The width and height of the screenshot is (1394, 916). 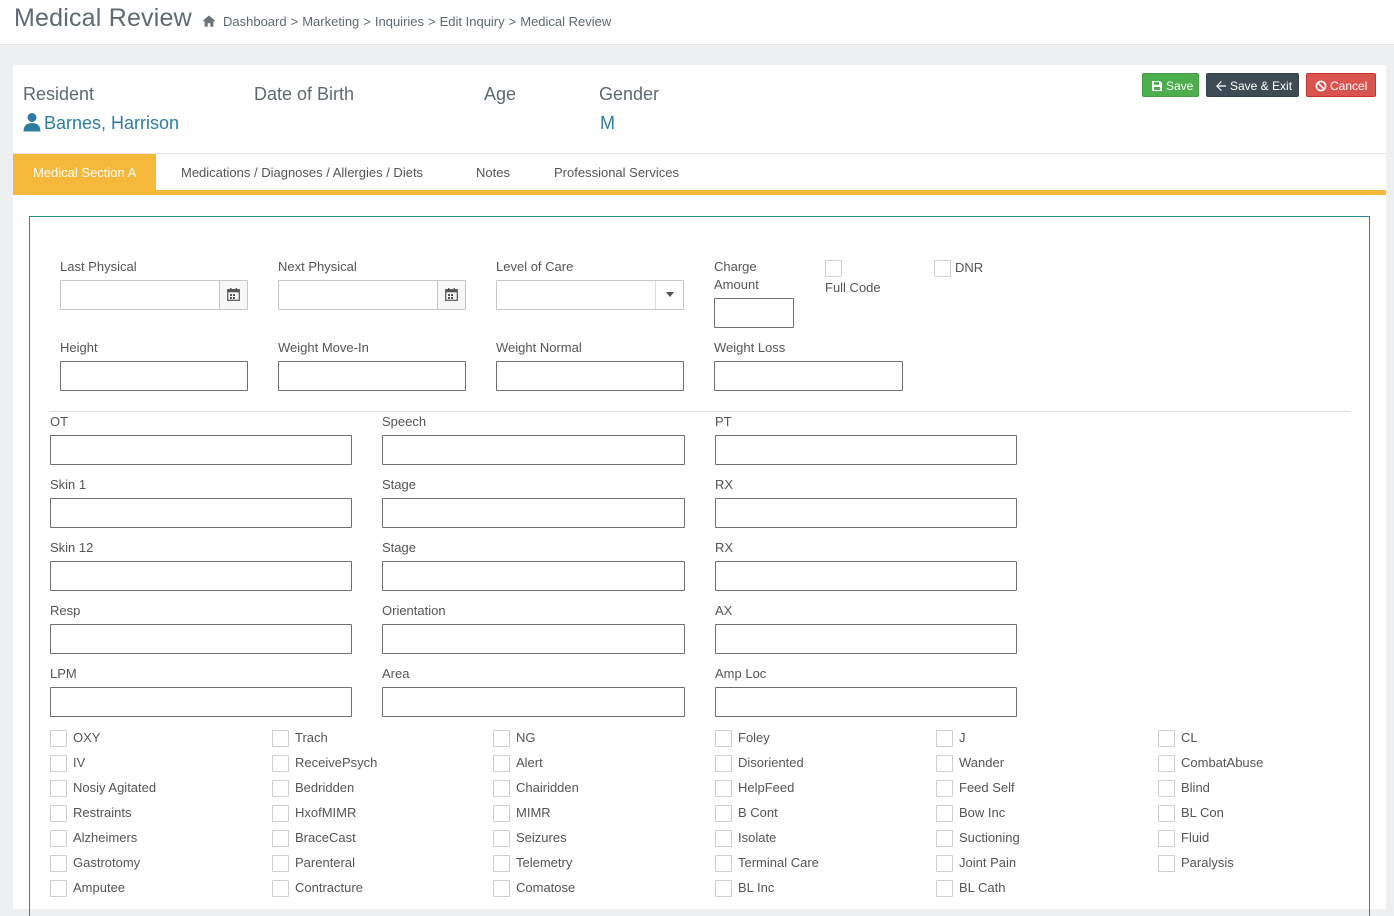 I want to click on breadcrumb-inquiries: Inquiries, so click(x=399, y=21).